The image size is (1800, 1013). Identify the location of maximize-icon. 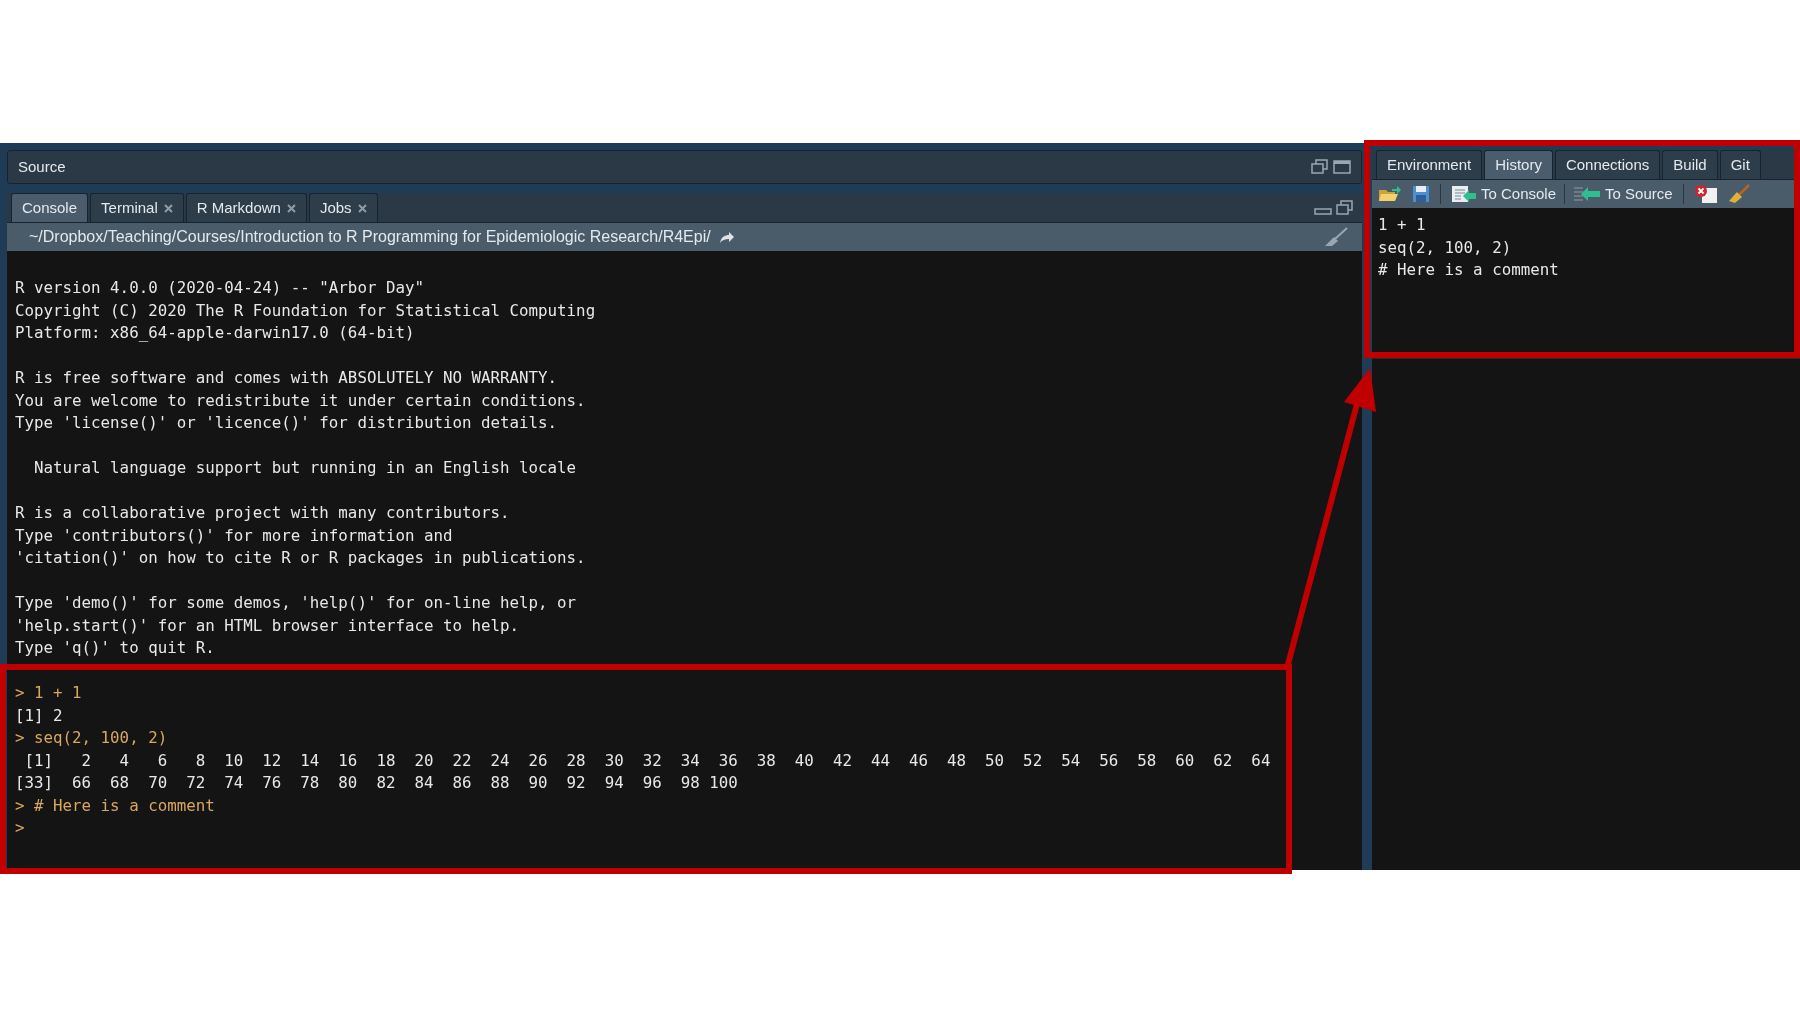
(1342, 167).